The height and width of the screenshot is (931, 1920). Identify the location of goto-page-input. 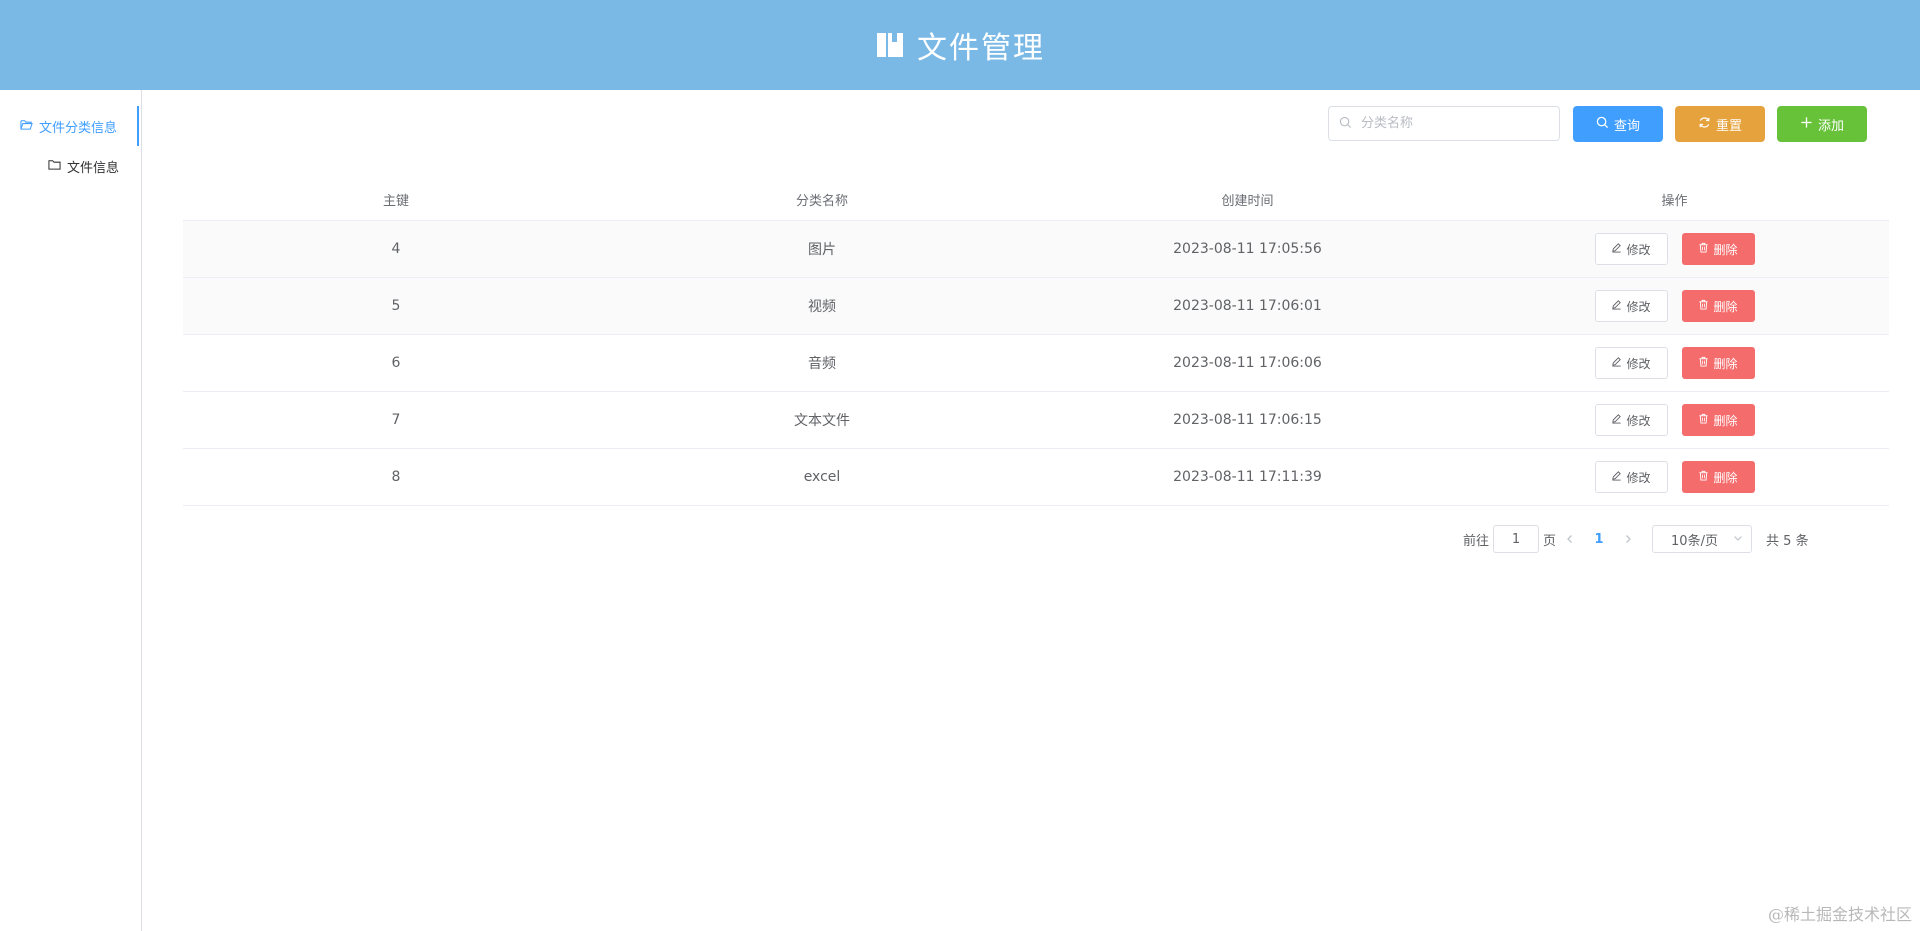
(1516, 539).